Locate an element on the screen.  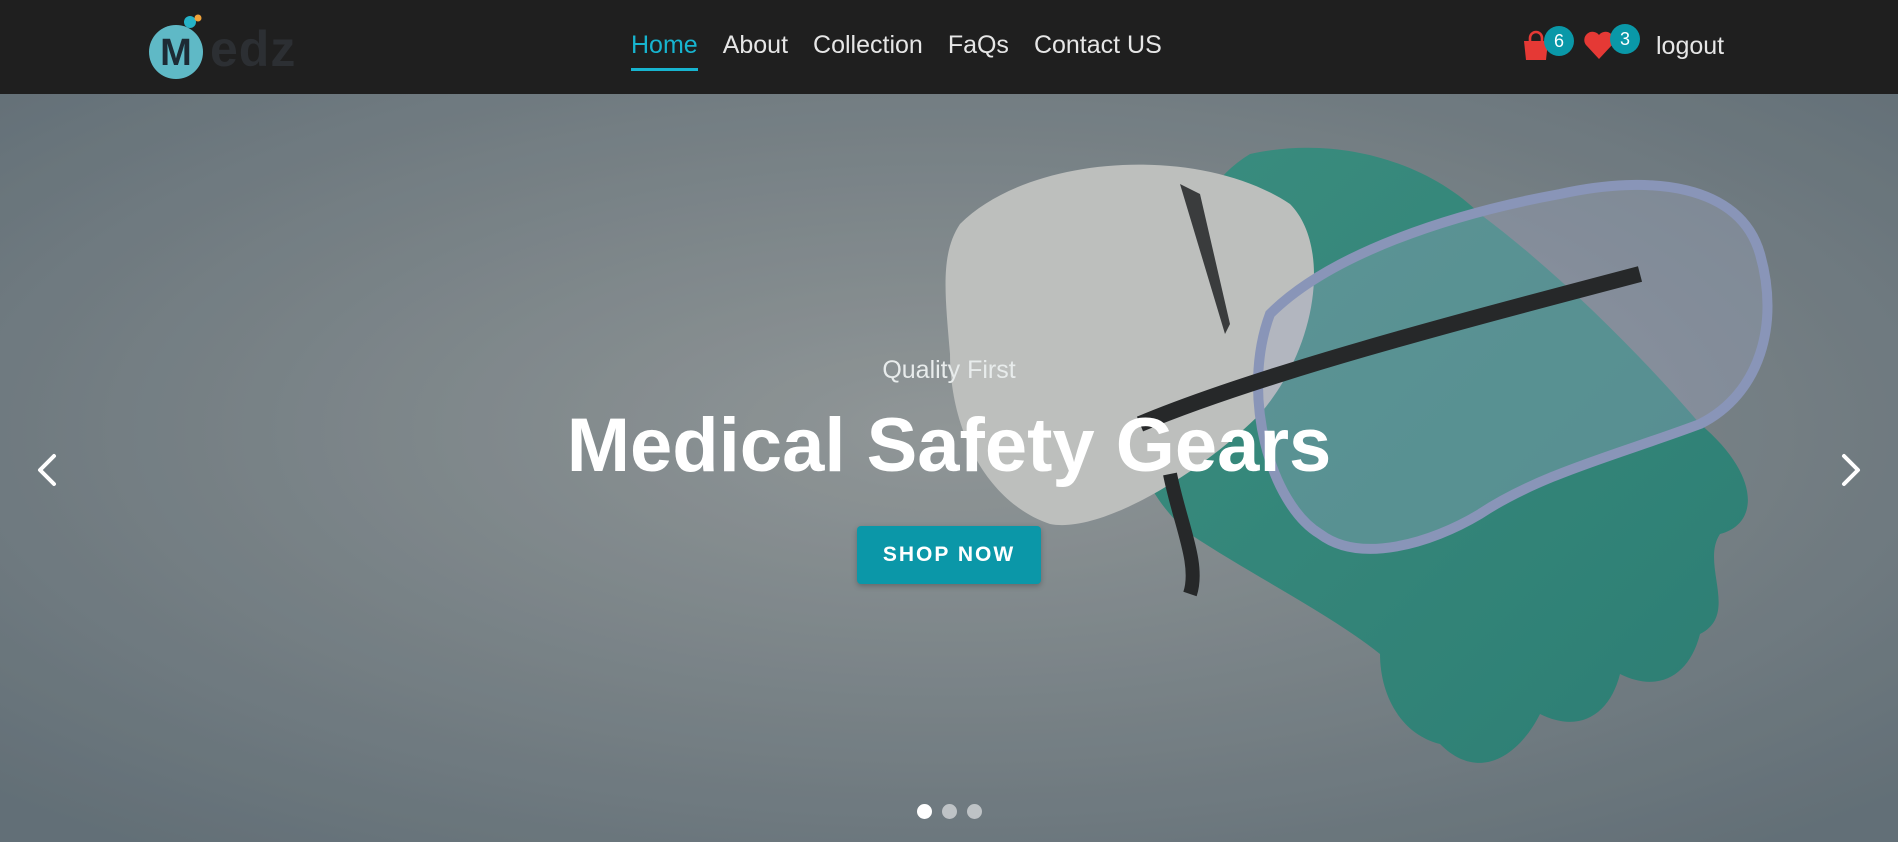
logo-mark-icon: M is located at coordinates (176, 46).